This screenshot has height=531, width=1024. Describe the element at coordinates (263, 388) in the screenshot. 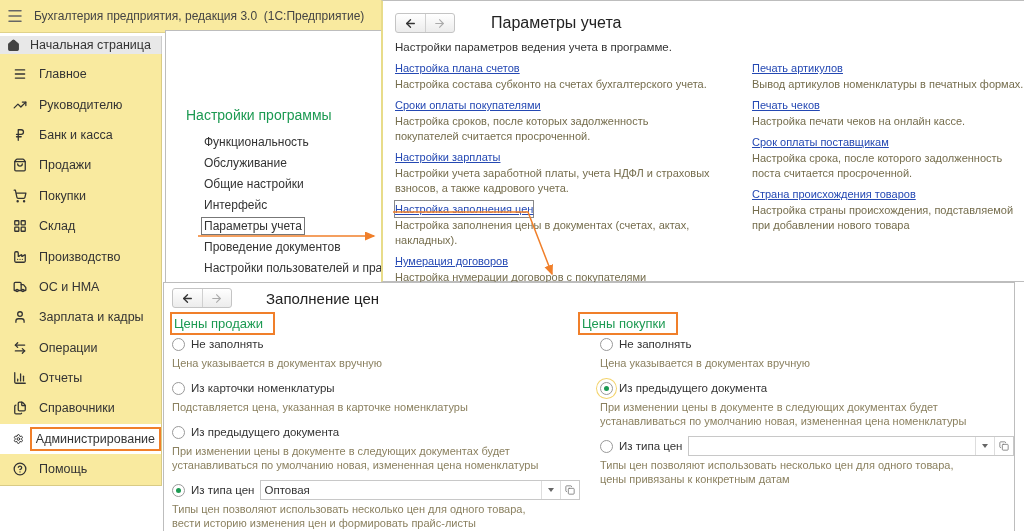

I see `option-label: Из карточки номенклатуры` at that location.